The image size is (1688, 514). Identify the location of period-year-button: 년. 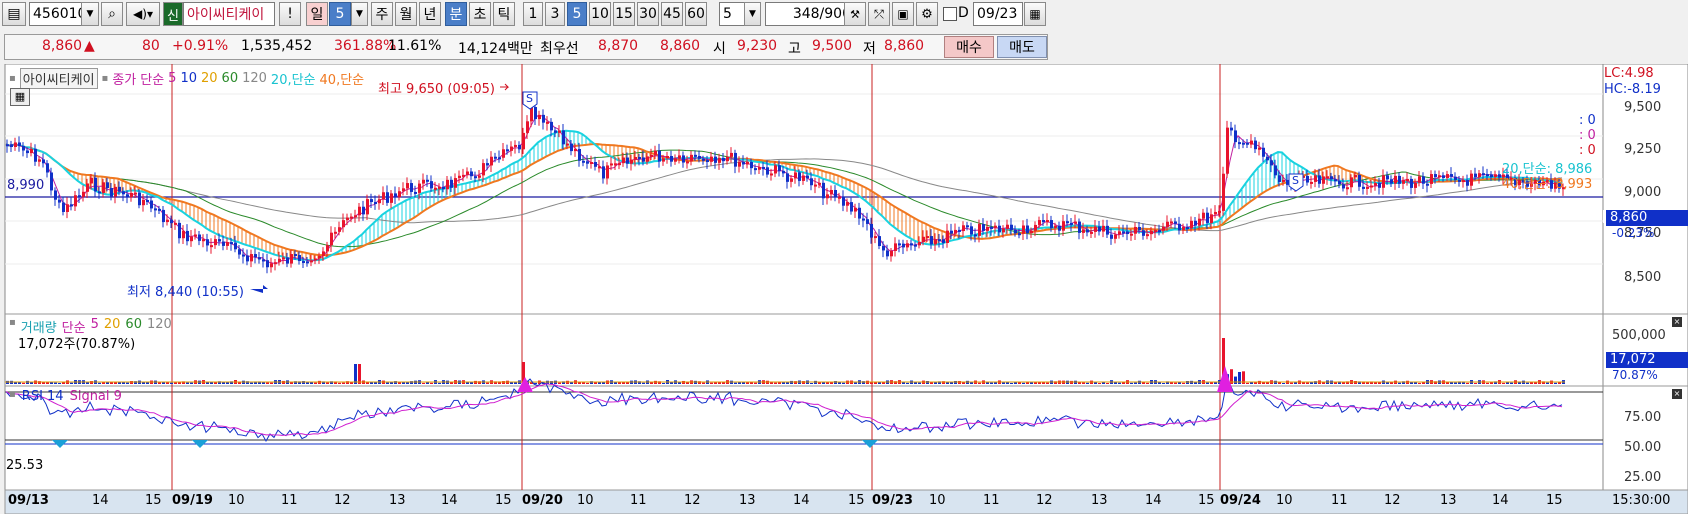
(430, 14).